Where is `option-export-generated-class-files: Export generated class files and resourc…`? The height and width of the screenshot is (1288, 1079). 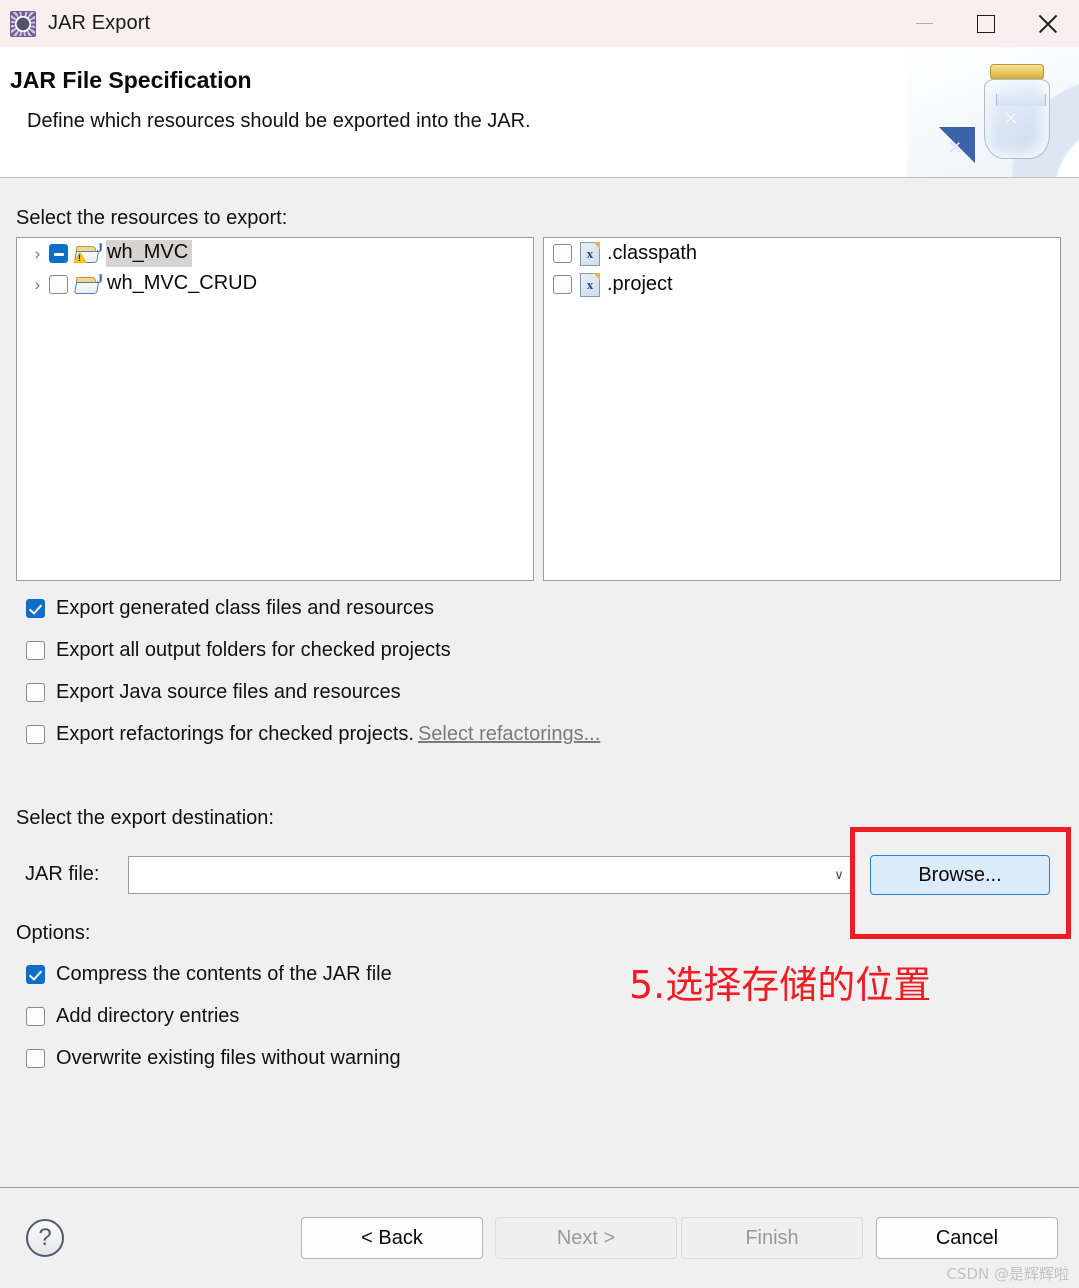
option-export-generated-class-files: Export generated class files and resourc… is located at coordinates (230, 608).